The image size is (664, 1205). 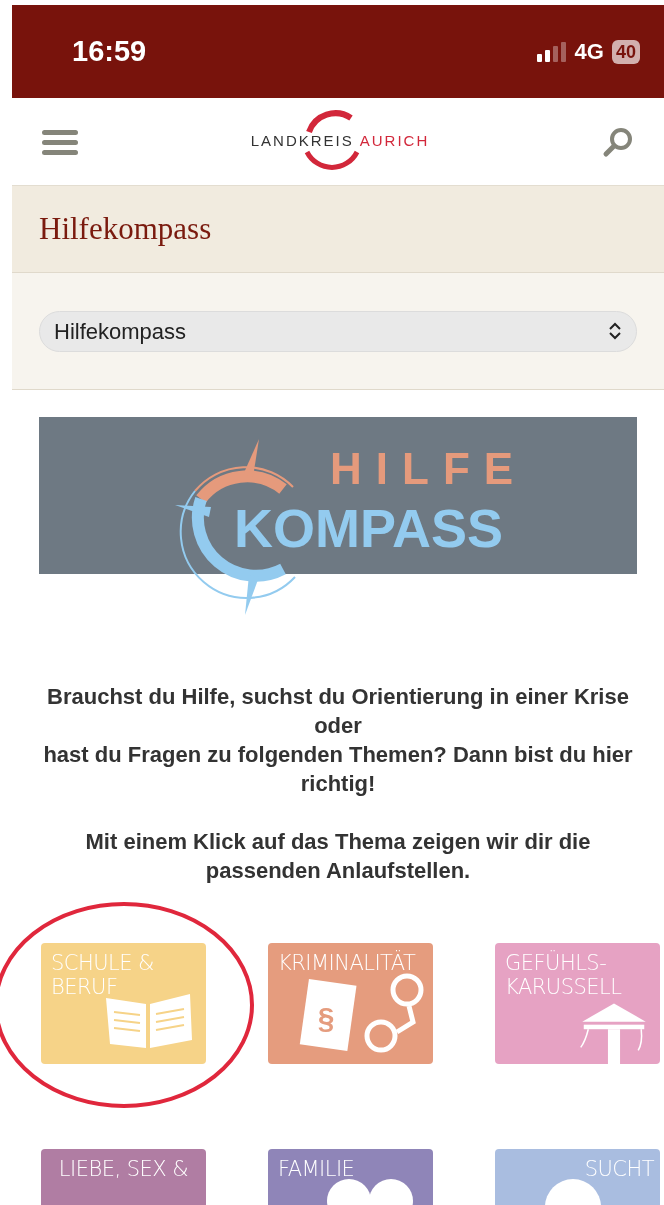 What do you see at coordinates (340, 141) in the screenshot?
I see `site-logo: LANDKREIS AURICH` at bounding box center [340, 141].